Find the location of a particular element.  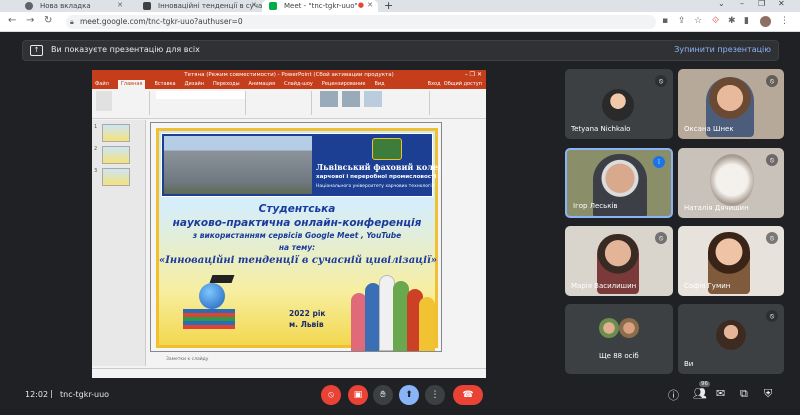

slide-city: м. Львів is located at coordinates (306, 324).